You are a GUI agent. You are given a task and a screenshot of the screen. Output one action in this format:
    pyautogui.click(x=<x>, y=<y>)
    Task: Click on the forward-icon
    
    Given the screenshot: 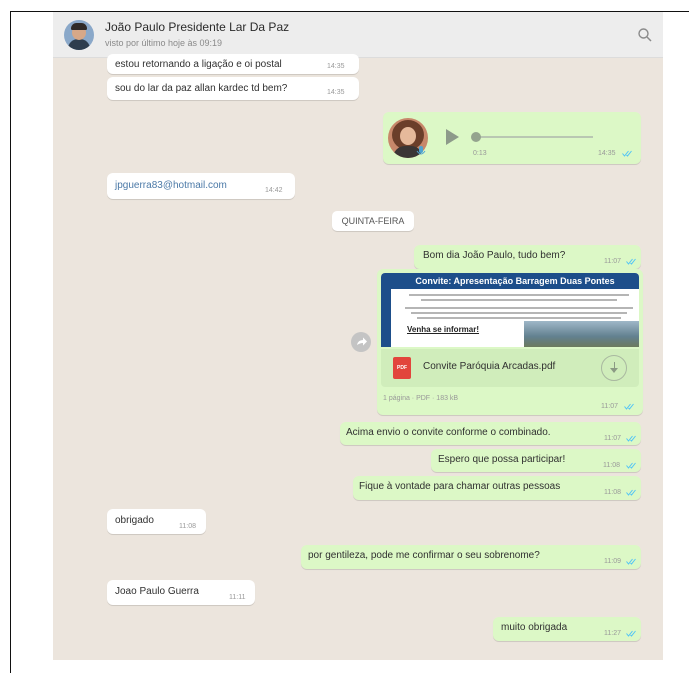 What is the action you would take?
    pyautogui.click(x=361, y=342)
    